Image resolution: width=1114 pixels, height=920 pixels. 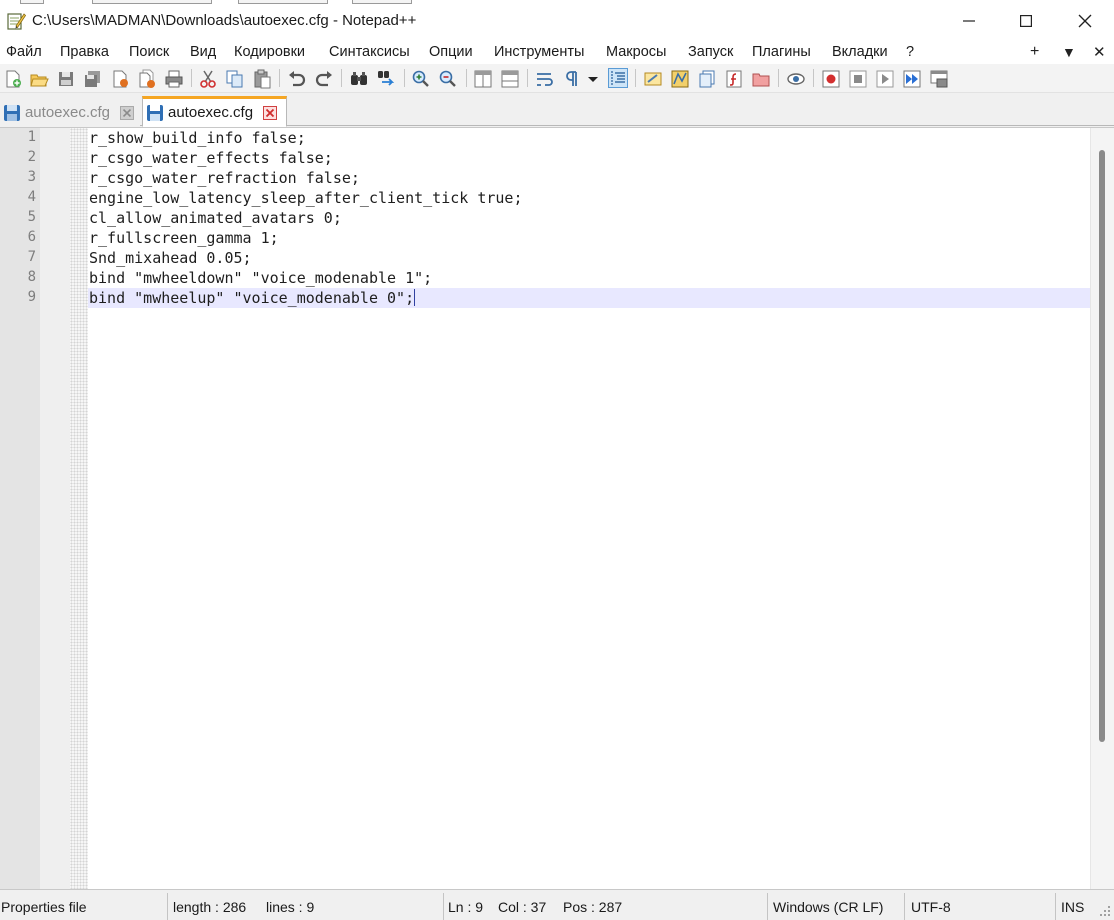 I want to click on add-tab-button: +, so click(x=1034, y=52).